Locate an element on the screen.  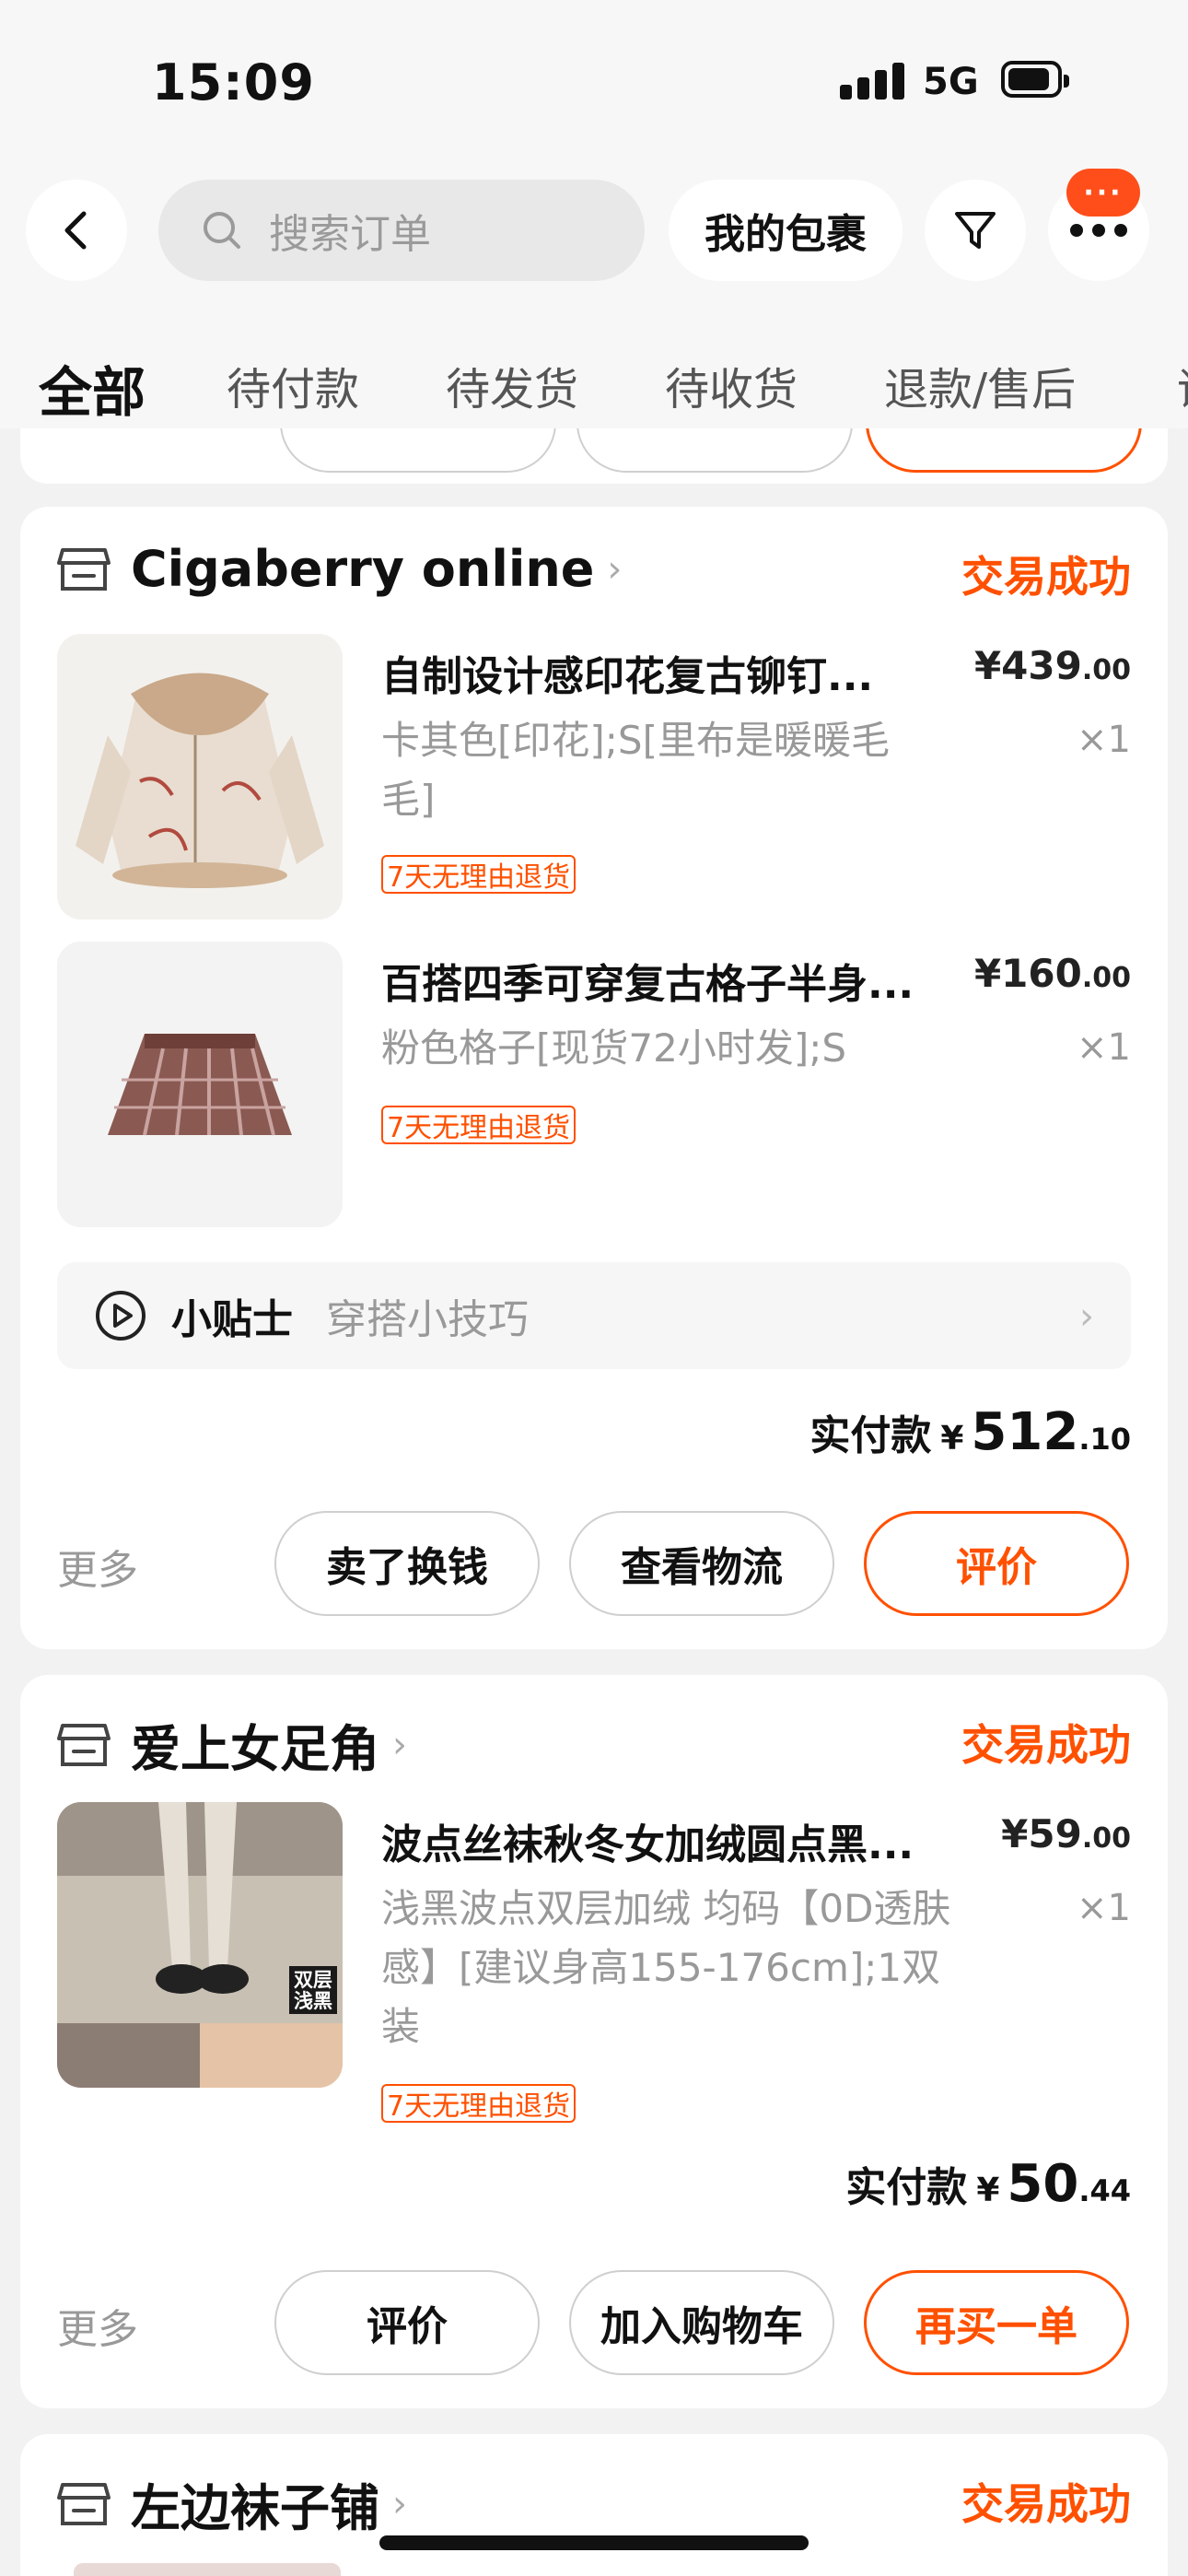
shop-header: 爱上女足角 › is located at coordinates (232, 1744).